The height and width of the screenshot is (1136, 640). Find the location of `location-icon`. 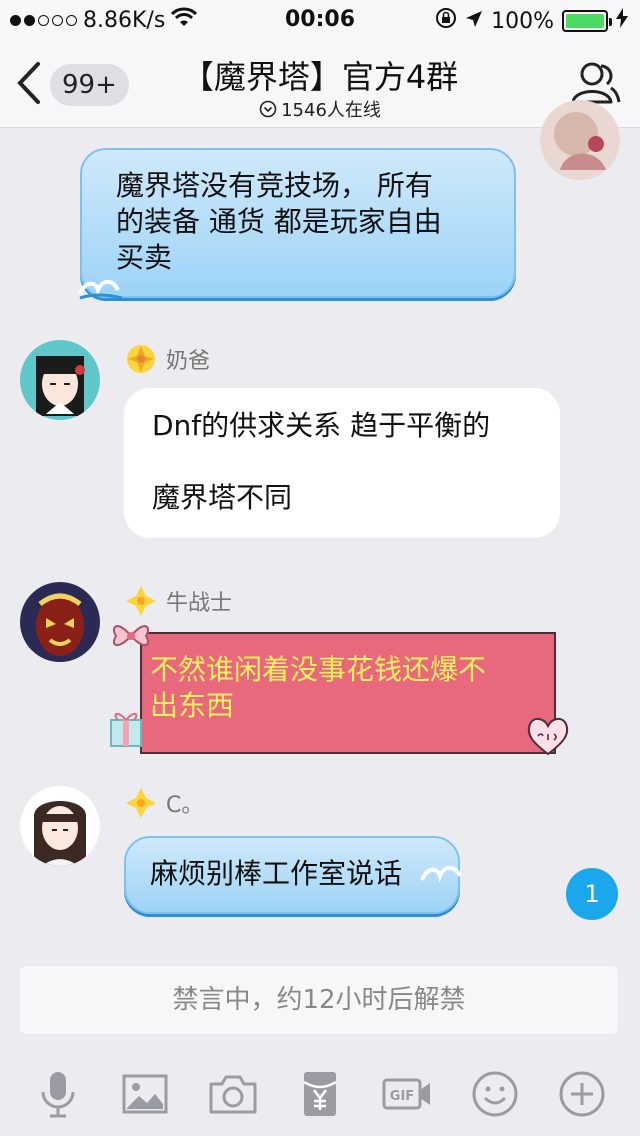

location-icon is located at coordinates (474, 21).